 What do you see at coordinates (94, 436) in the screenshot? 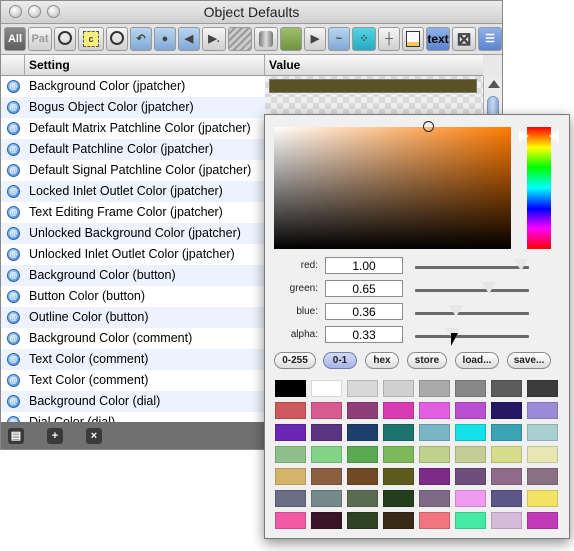
I see `delete-icon: ×` at bounding box center [94, 436].